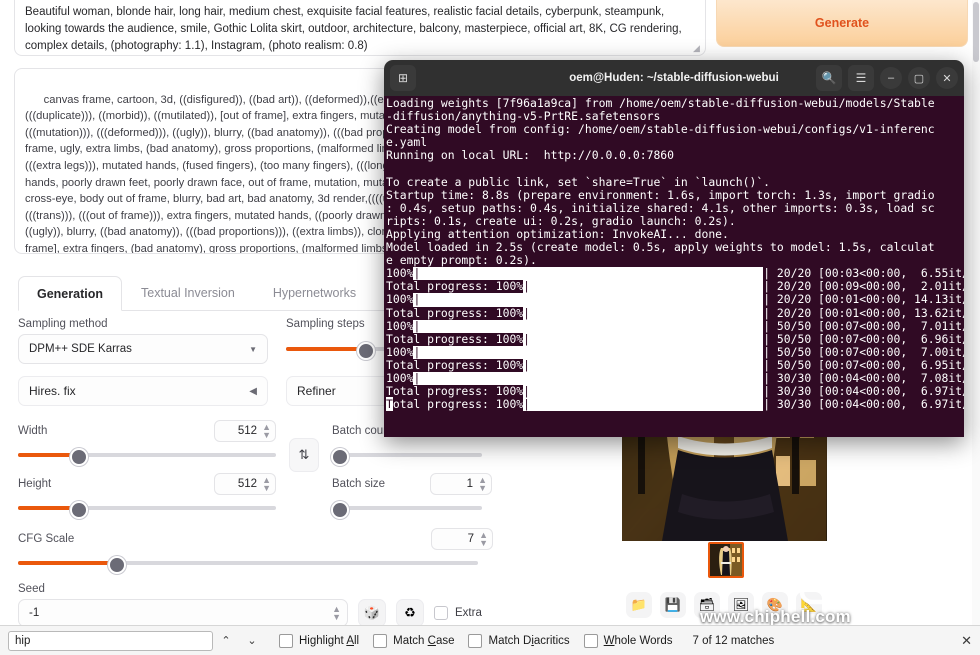 This screenshot has width=980, height=655. What do you see at coordinates (966, 641) in the screenshot?
I see `find-close-button: ✕` at bounding box center [966, 641].